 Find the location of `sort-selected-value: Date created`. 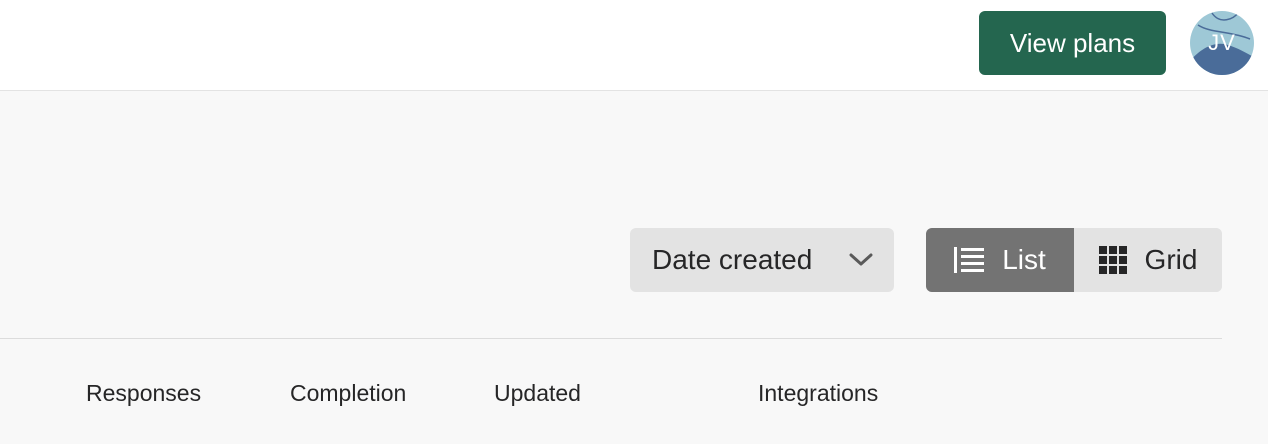

sort-selected-value: Date created is located at coordinates (732, 259).